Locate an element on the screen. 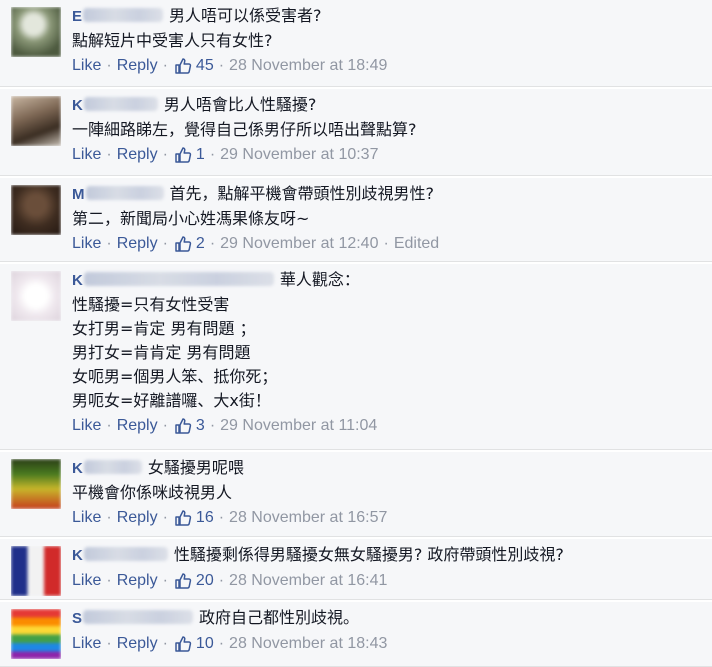 This screenshot has height=667, width=712. comment-first-line: M 首先，點解平機會帶頭性別歧視男性? is located at coordinates (388, 194).